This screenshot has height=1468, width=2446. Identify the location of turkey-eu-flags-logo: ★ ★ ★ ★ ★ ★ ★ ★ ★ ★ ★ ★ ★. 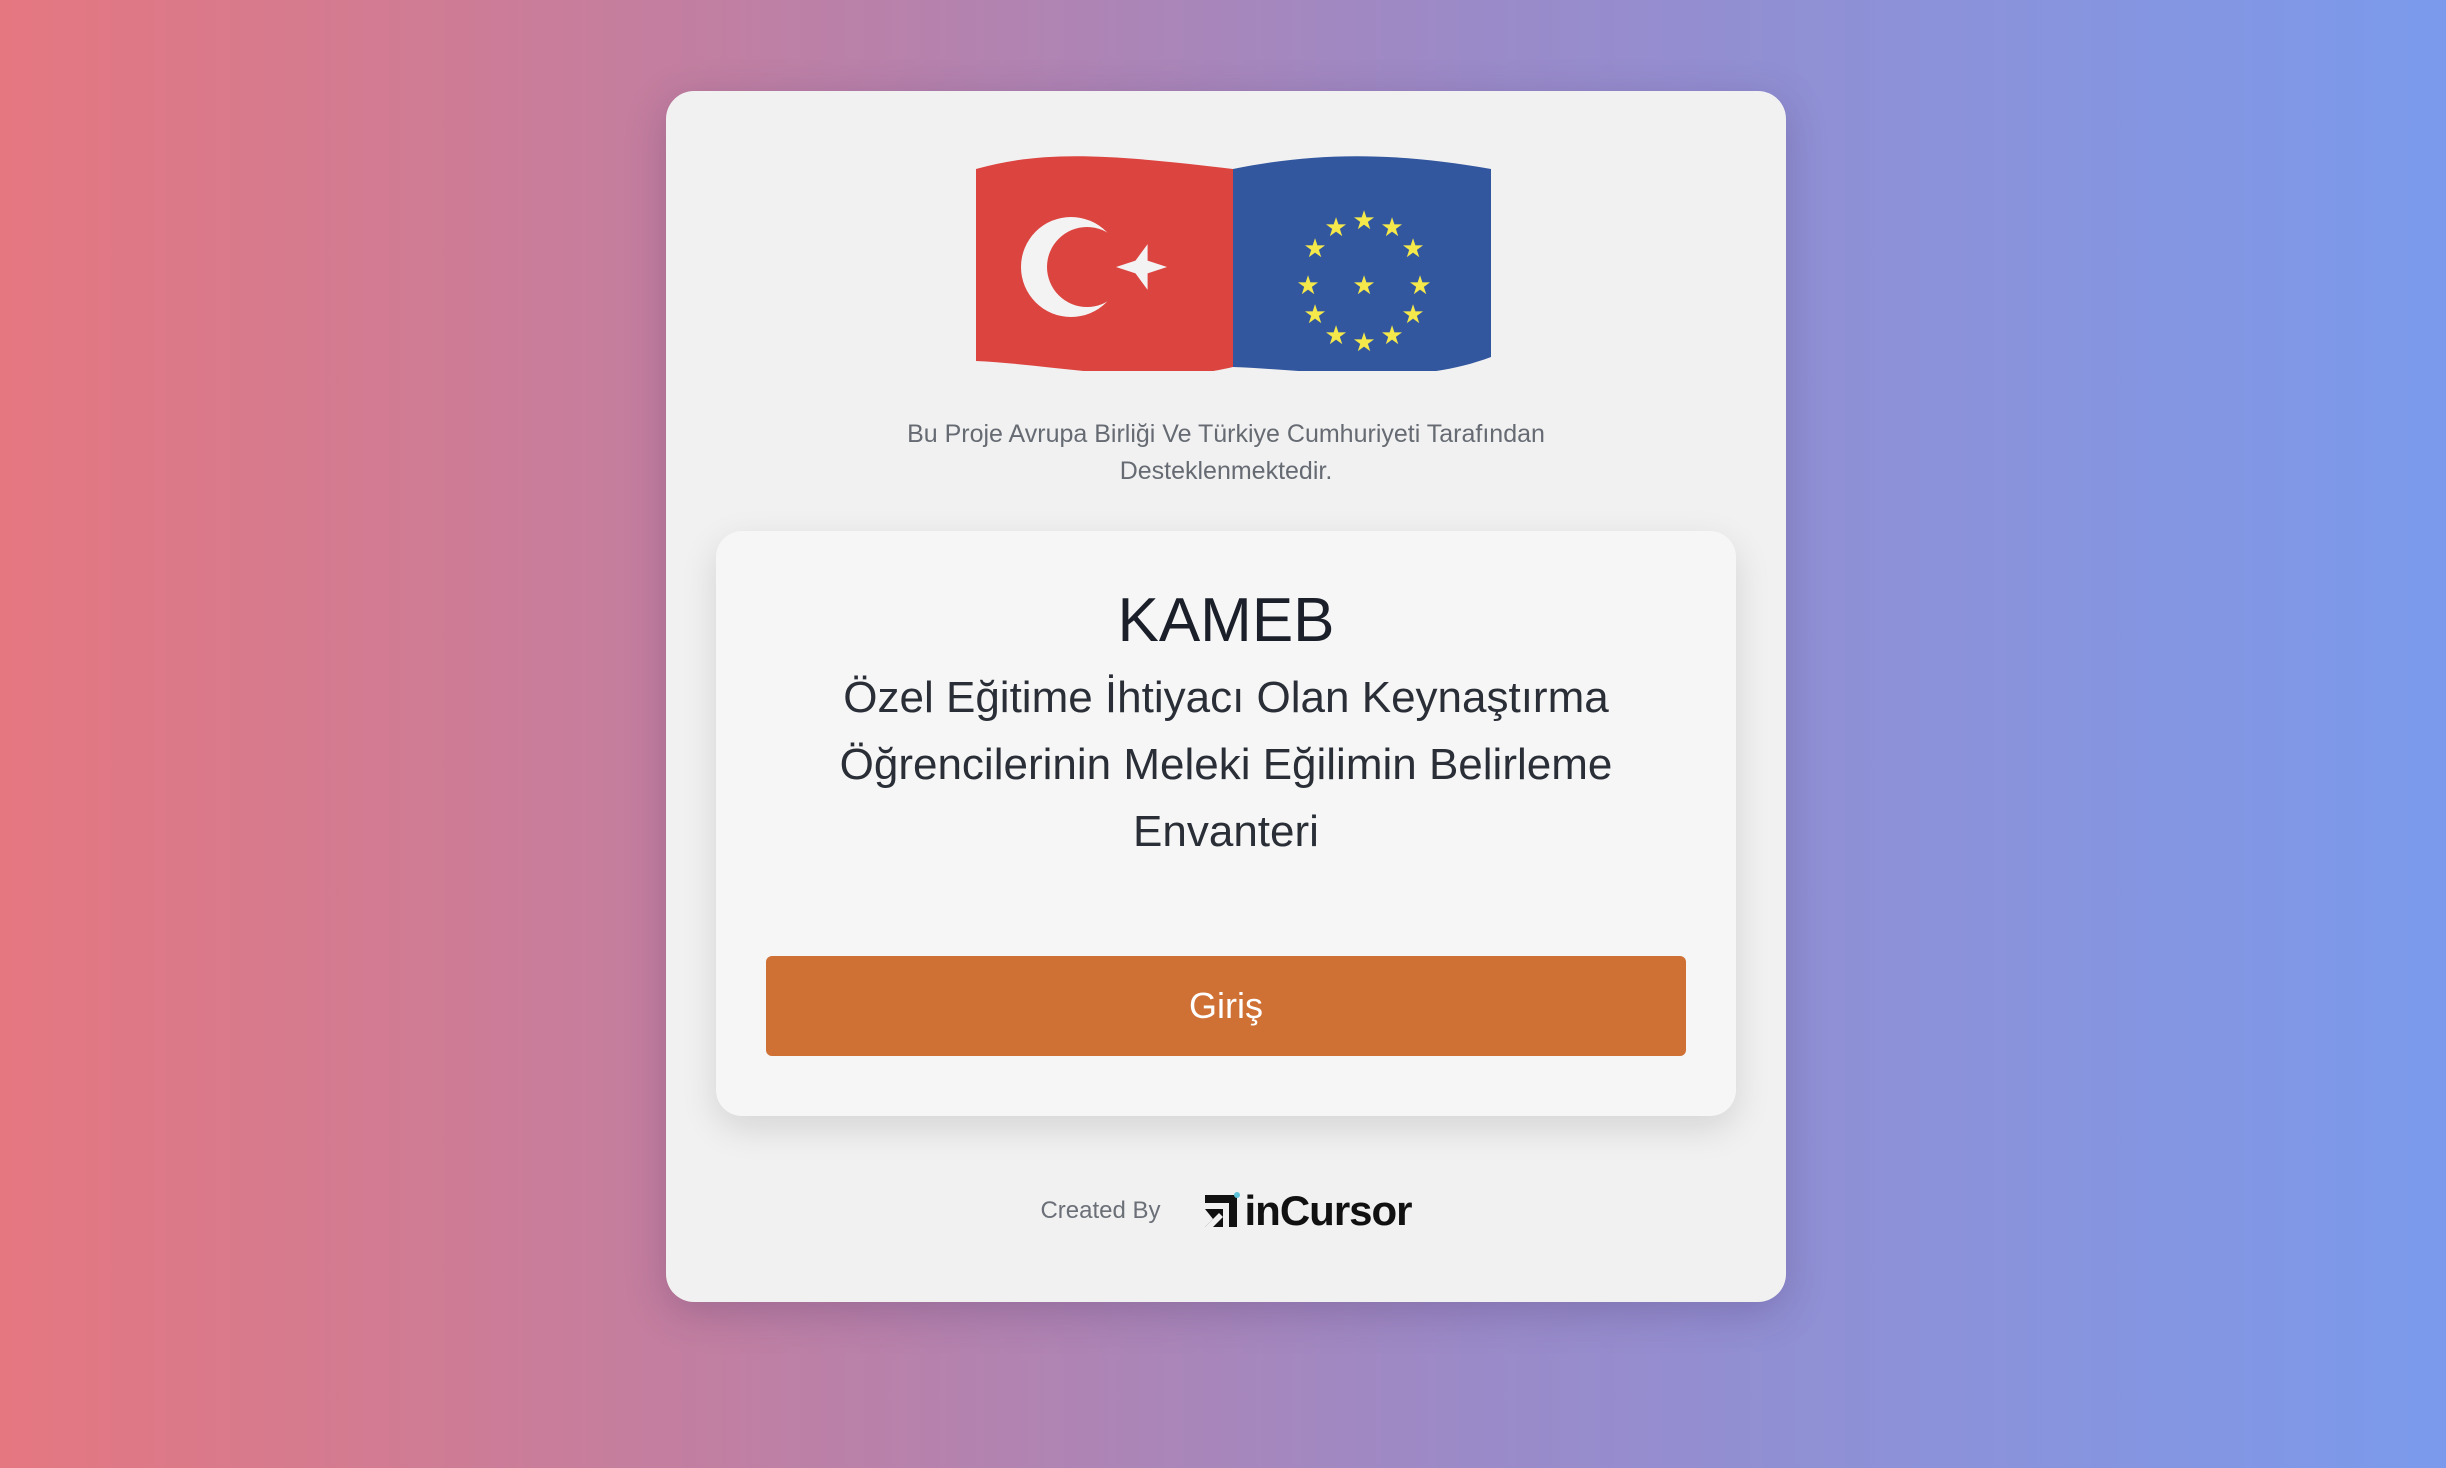
(1233, 263).